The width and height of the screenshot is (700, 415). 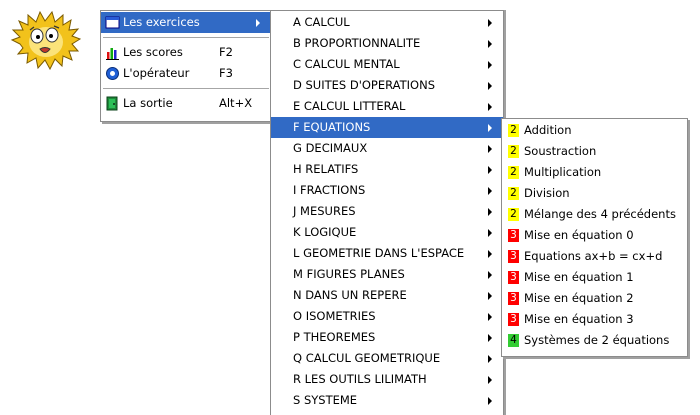 What do you see at coordinates (349, 274) in the screenshot?
I see `category-label: M FIGURES PLANES` at bounding box center [349, 274].